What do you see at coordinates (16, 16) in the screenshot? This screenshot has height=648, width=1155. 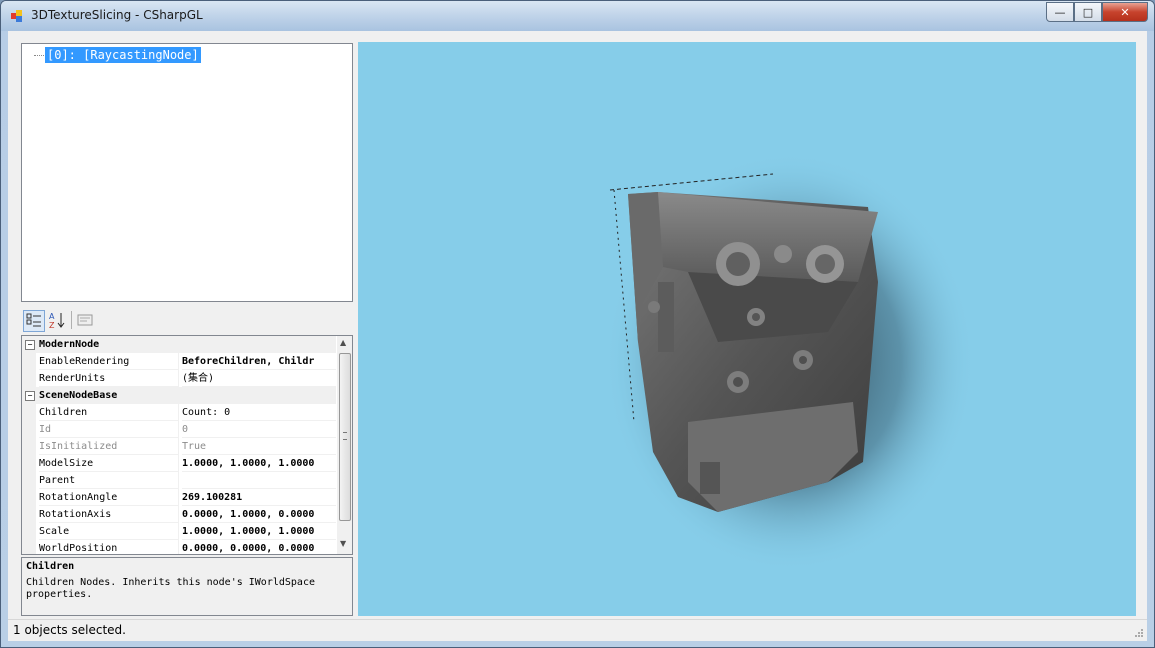 I see `app-icon` at bounding box center [16, 16].